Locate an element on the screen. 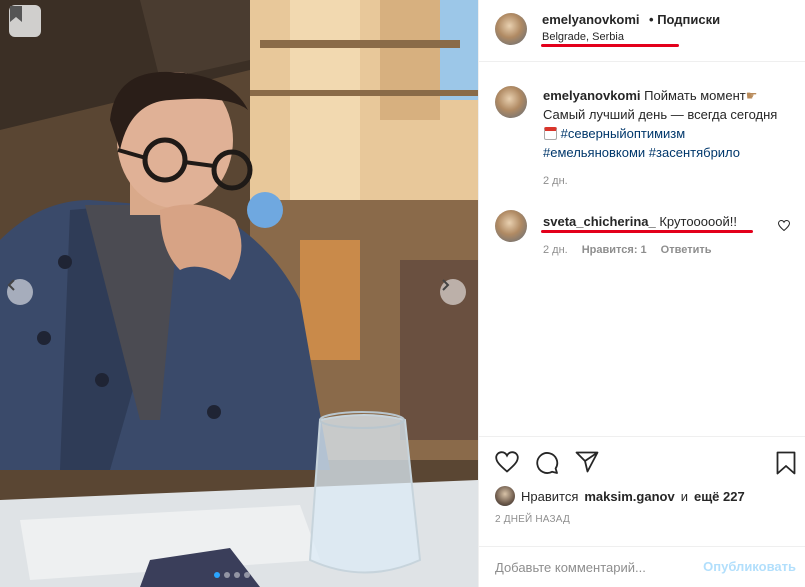 Image resolution: width=805 pixels, height=587 pixels. comment-likes: Нравится: 1 is located at coordinates (614, 250).